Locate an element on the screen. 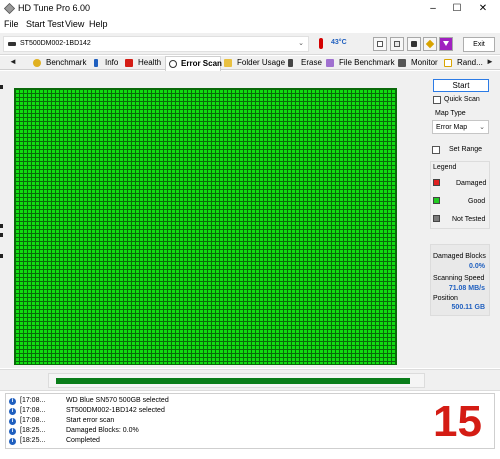 Image resolution: width=500 pixels, height=459 pixels. tab-monitor: Monitor is located at coordinates (419, 63).